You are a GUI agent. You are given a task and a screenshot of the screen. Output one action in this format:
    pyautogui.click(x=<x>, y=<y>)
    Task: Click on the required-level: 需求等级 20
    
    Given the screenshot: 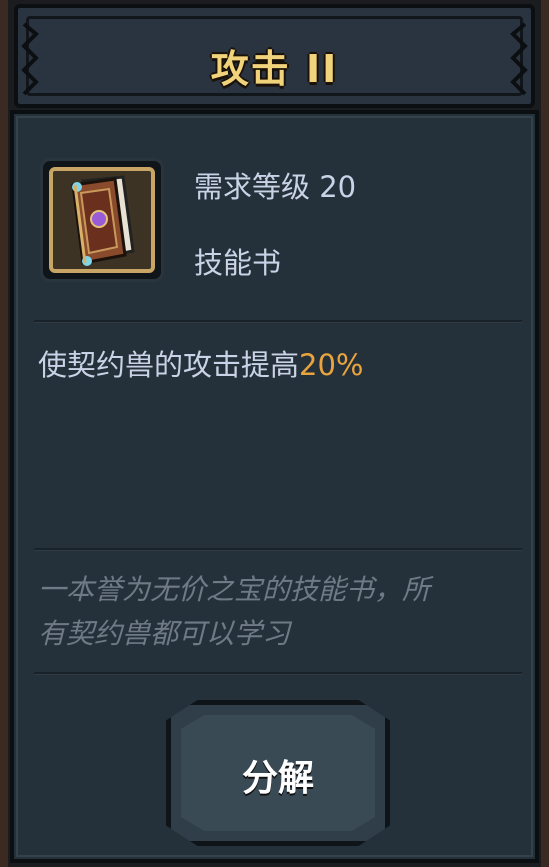 What is the action you would take?
    pyautogui.click(x=275, y=187)
    